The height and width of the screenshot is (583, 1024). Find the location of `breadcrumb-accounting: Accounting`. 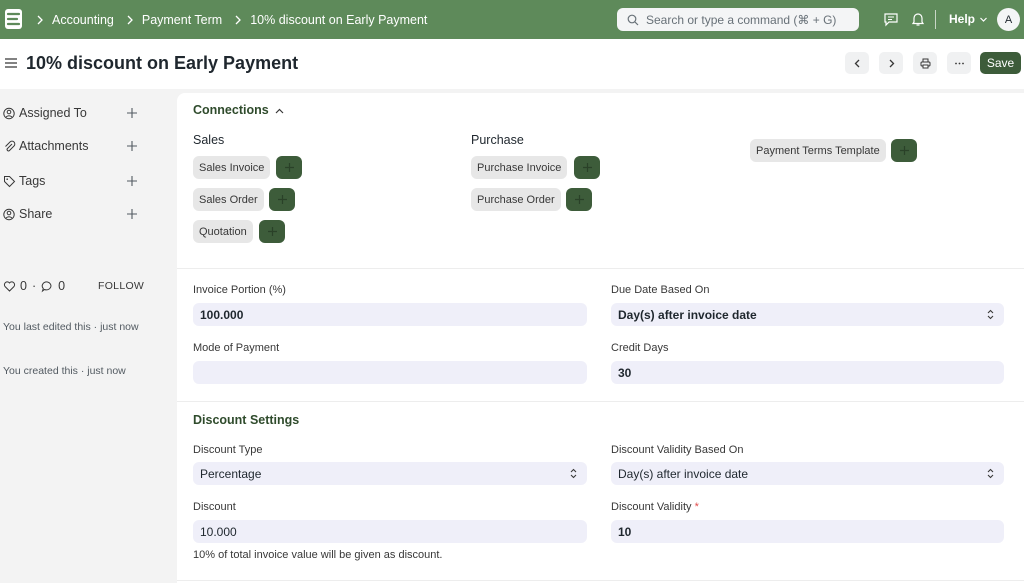

breadcrumb-accounting: Accounting is located at coordinates (83, 20).